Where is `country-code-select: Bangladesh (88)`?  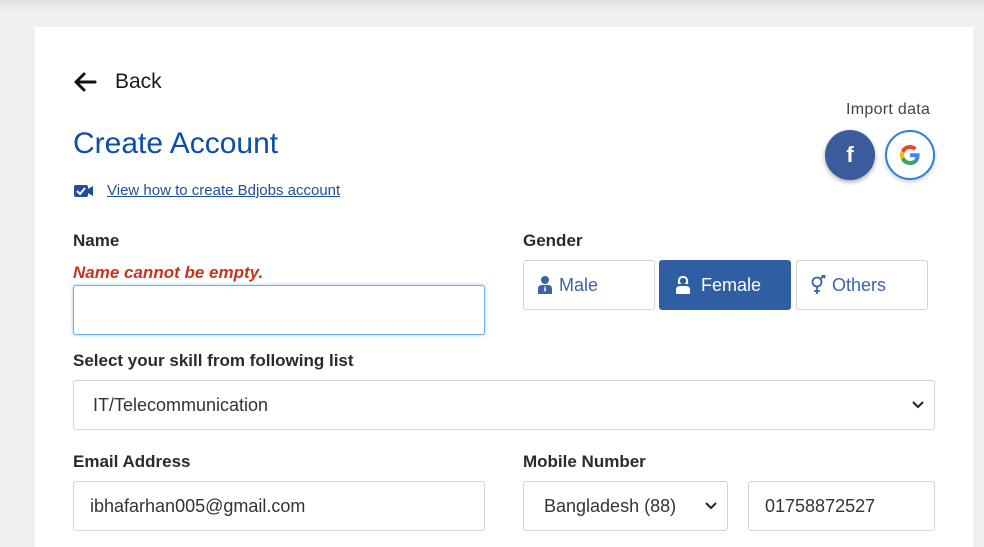
country-code-select: Bangladesh (88) is located at coordinates (625, 506).